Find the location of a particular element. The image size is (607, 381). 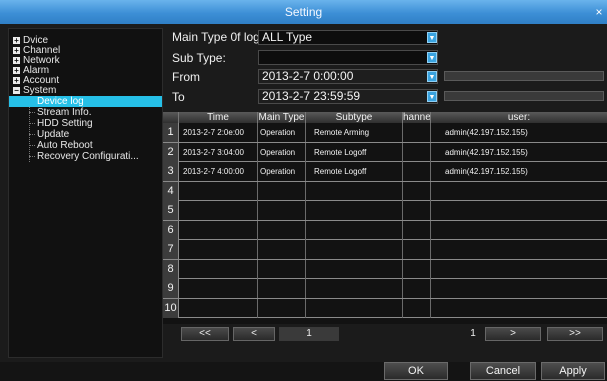

from-datetime-value: 2013-2-7 0:00:00 is located at coordinates (308, 76).